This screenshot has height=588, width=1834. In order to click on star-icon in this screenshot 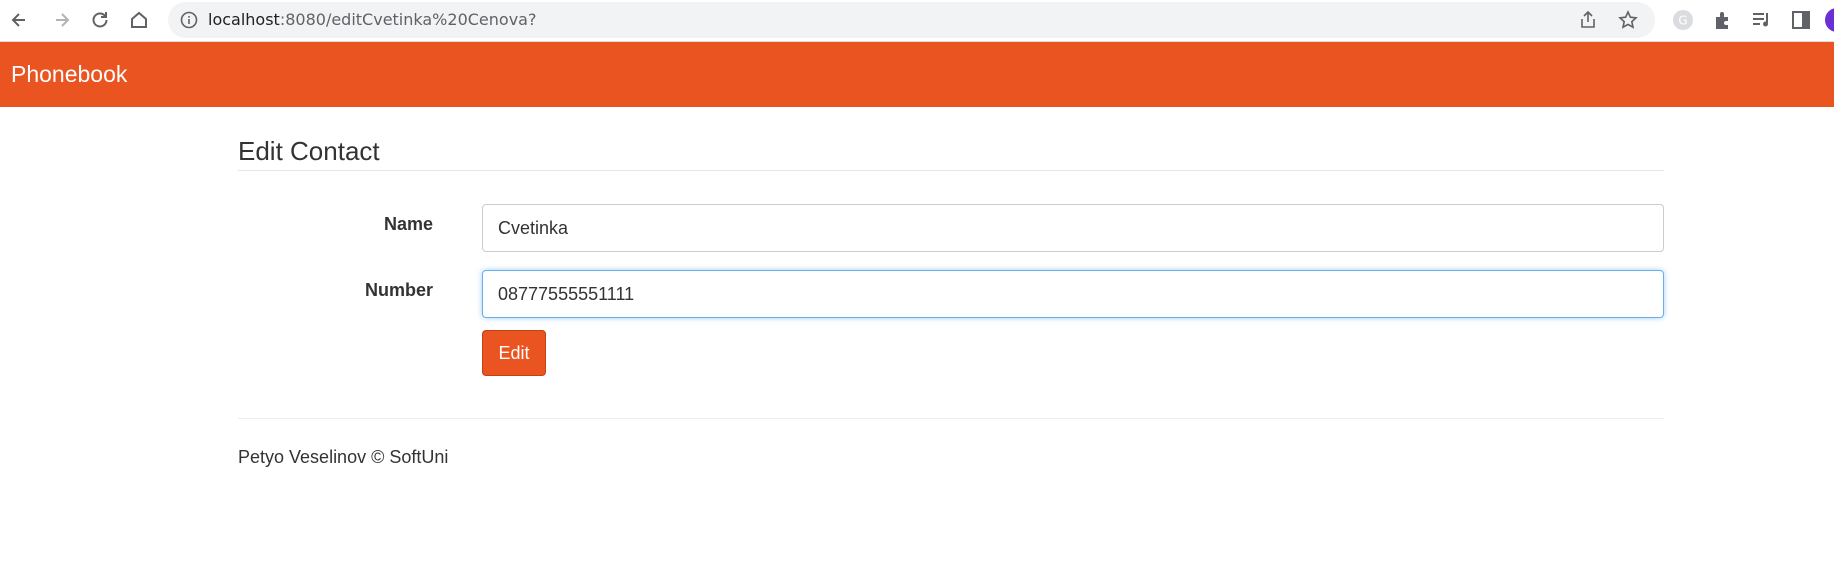, I will do `click(1628, 20)`.